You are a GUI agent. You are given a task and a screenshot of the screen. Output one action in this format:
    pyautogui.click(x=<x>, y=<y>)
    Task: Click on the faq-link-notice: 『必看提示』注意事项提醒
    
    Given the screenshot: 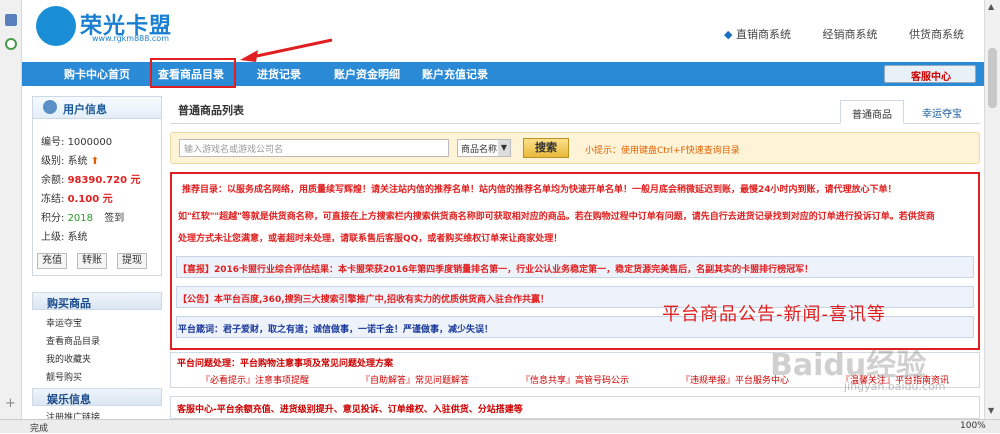 What is the action you would take?
    pyautogui.click(x=255, y=379)
    